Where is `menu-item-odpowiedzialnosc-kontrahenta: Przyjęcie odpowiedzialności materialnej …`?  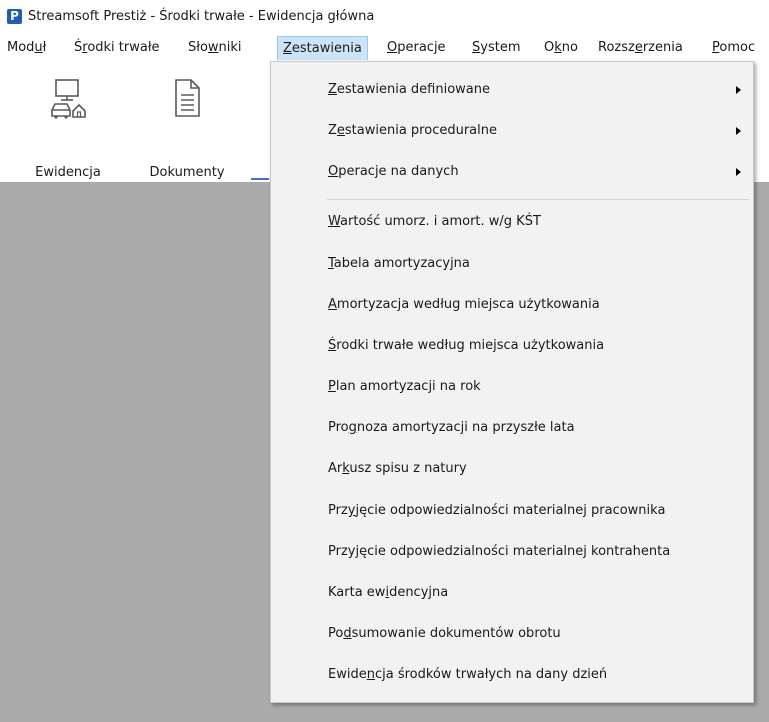 menu-item-odpowiedzialnosc-kontrahenta: Przyjęcie odpowiedzialności materialnej … is located at coordinates (512, 552).